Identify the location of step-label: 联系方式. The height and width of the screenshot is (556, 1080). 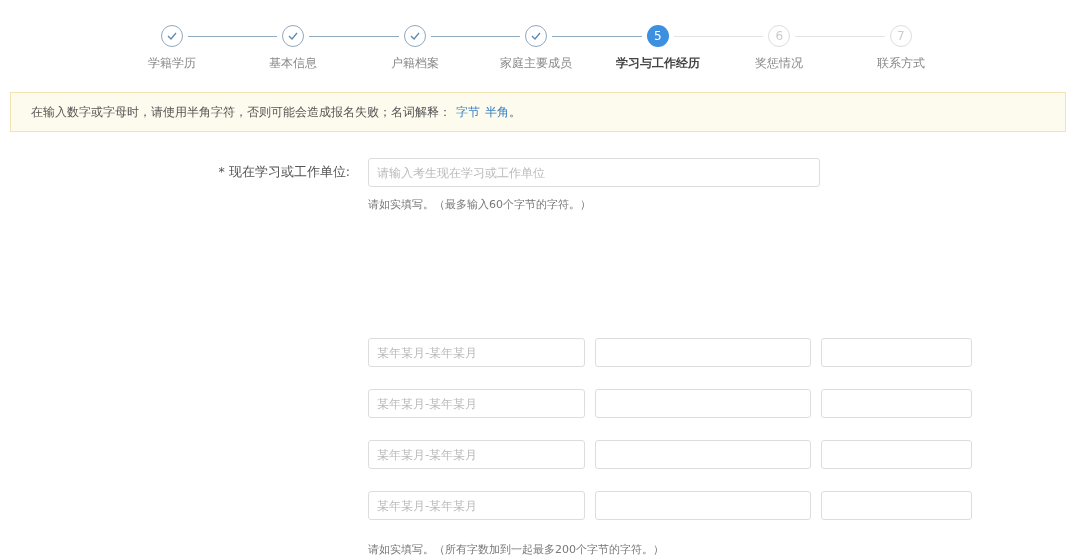
(900, 63).